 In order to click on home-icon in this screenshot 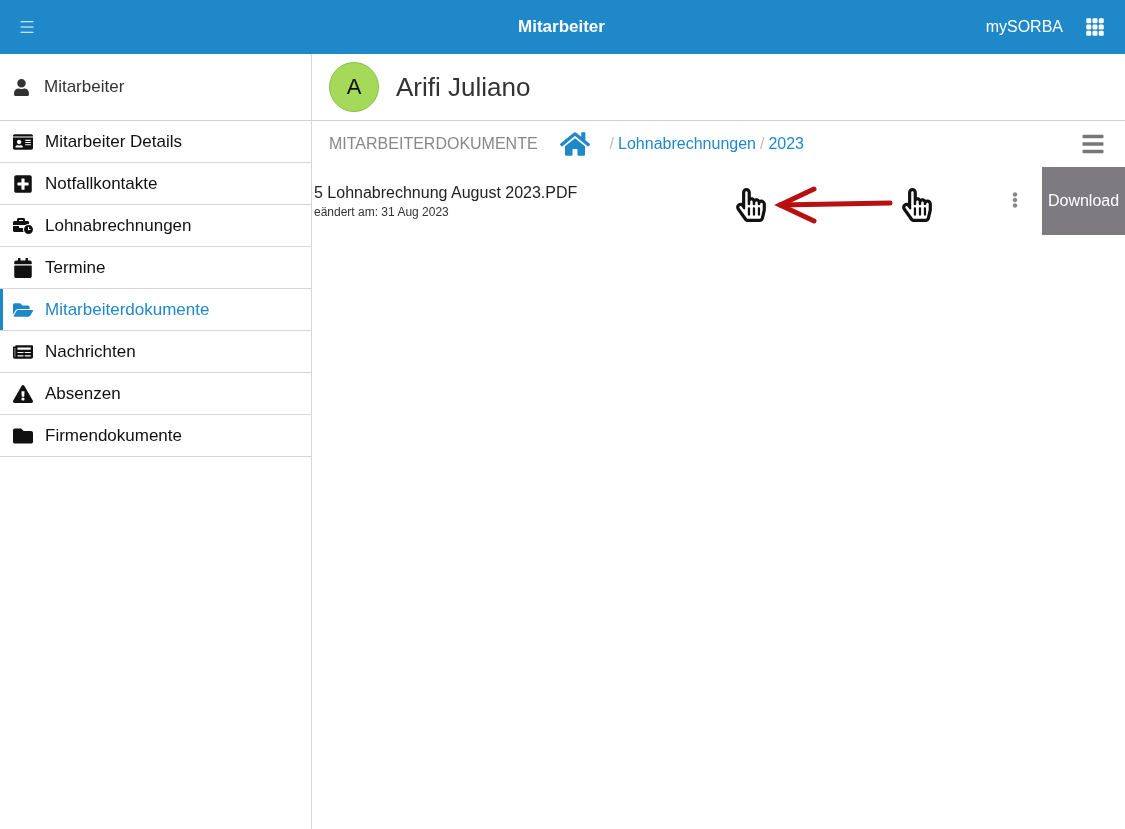, I will do `click(574, 144)`.